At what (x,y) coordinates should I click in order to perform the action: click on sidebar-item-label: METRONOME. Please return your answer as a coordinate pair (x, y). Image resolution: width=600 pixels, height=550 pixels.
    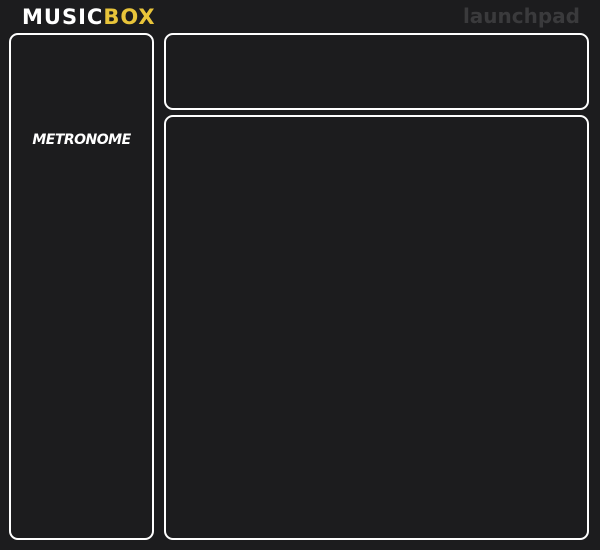
    Looking at the image, I should click on (81, 140).